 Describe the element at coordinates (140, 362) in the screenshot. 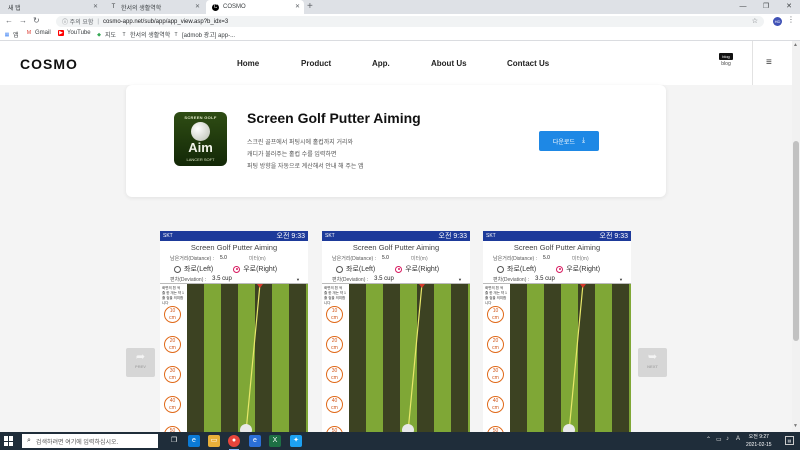

I see `carousel-prev-button: ➦ PREV` at that location.